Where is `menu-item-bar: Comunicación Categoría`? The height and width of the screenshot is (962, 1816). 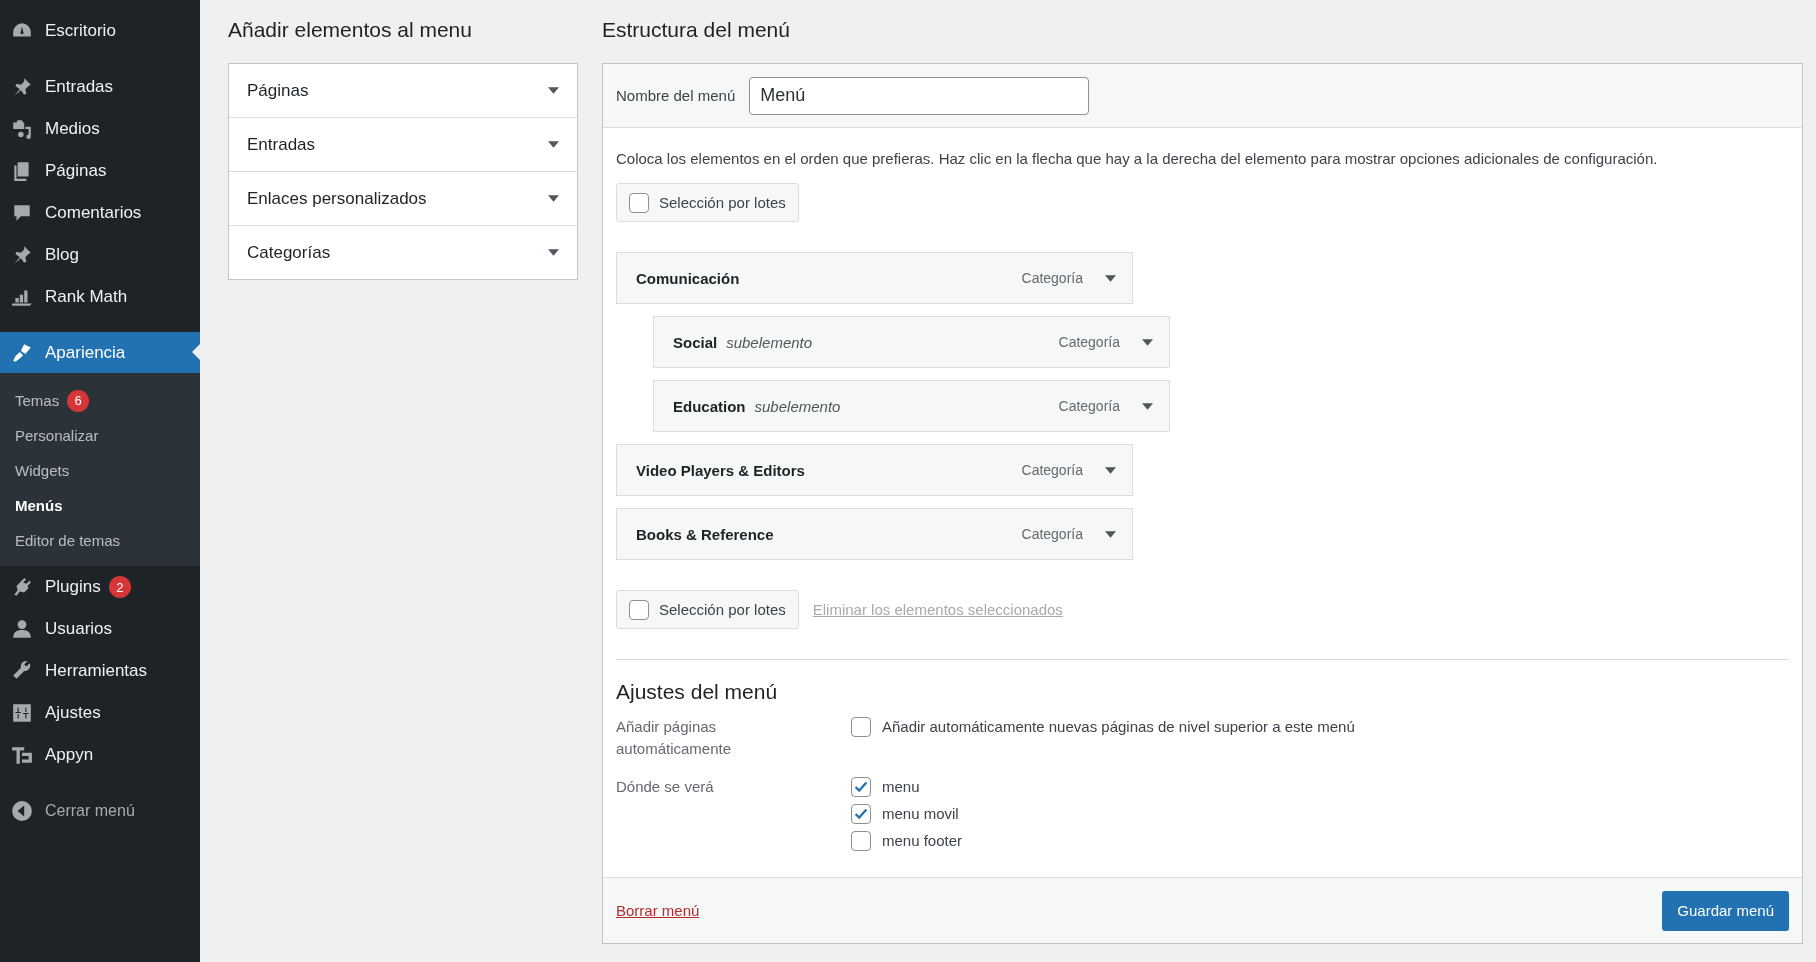
menu-item-bar: Comunicación Categoría is located at coordinates (874, 278).